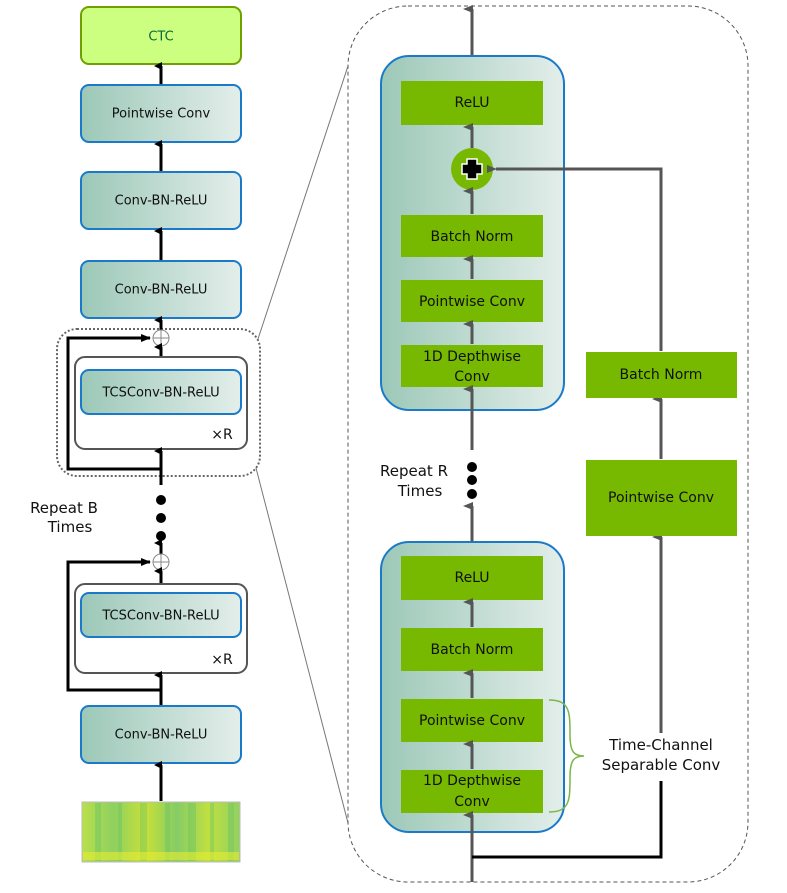  I want to click on b-block-1: TCSConv-BN-ReLU ×R, so click(157, 400).